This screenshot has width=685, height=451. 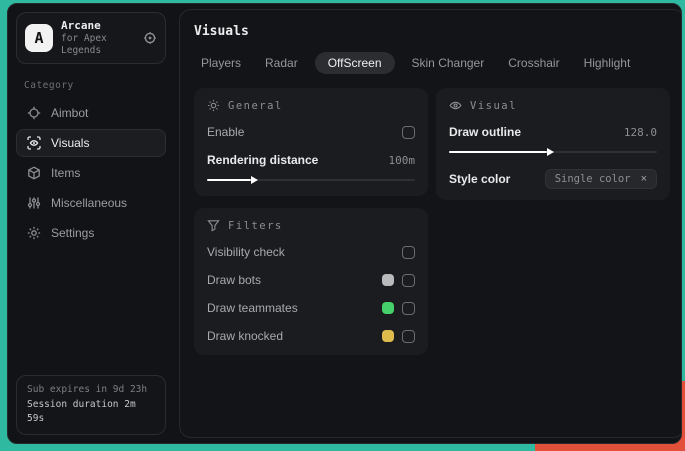 I want to click on app-name: Arcane, so click(x=81, y=25).